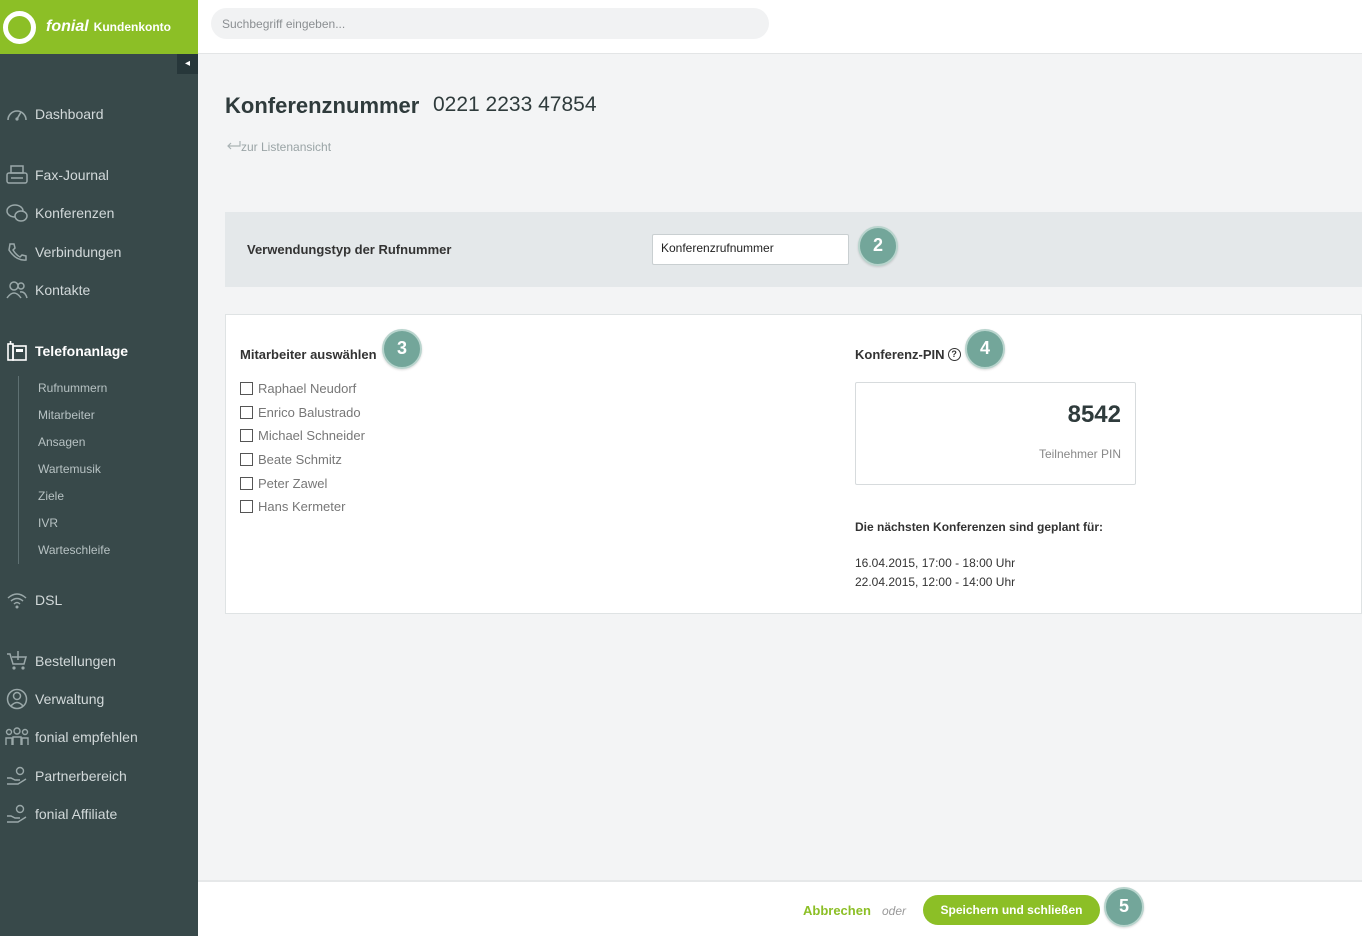 This screenshot has width=1362, height=936. What do you see at coordinates (17, 661) in the screenshot?
I see `cart-icon` at bounding box center [17, 661].